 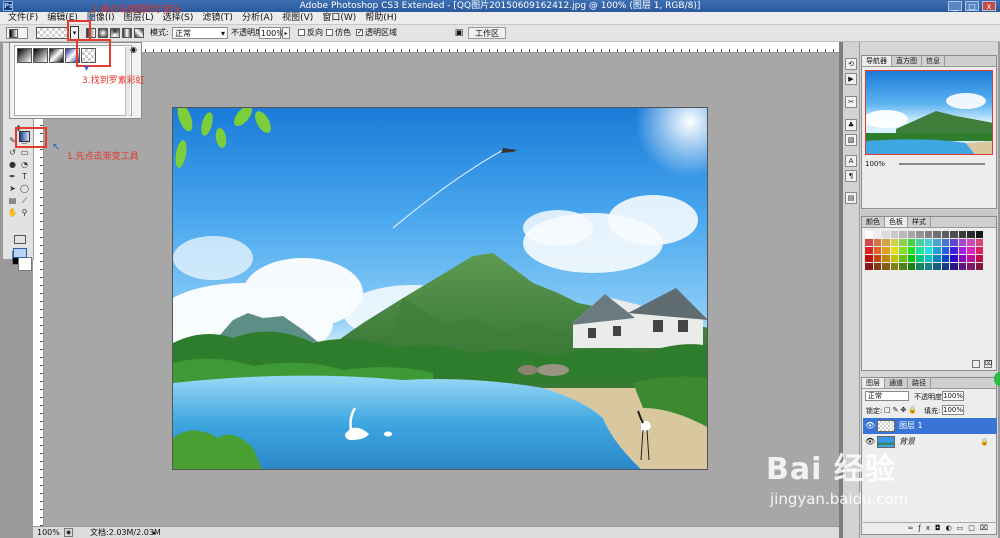 What do you see at coordinates (12, 212) in the screenshot?
I see `hand-tool-icon: ✋` at bounding box center [12, 212].